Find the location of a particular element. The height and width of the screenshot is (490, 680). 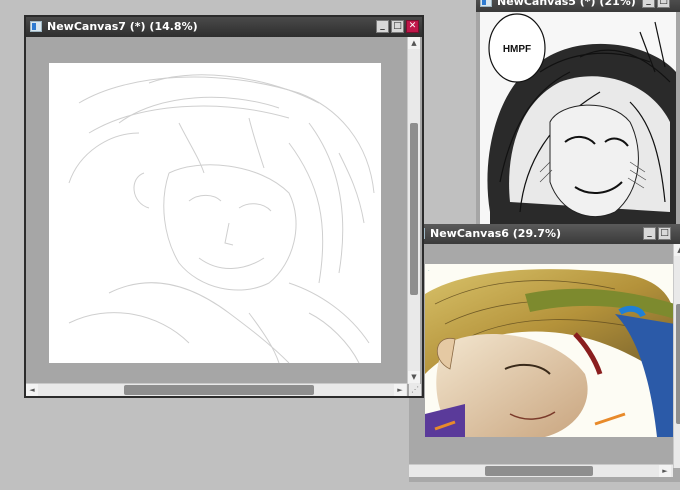

canvas-artwork-manga: HMPF is located at coordinates (578, 118).